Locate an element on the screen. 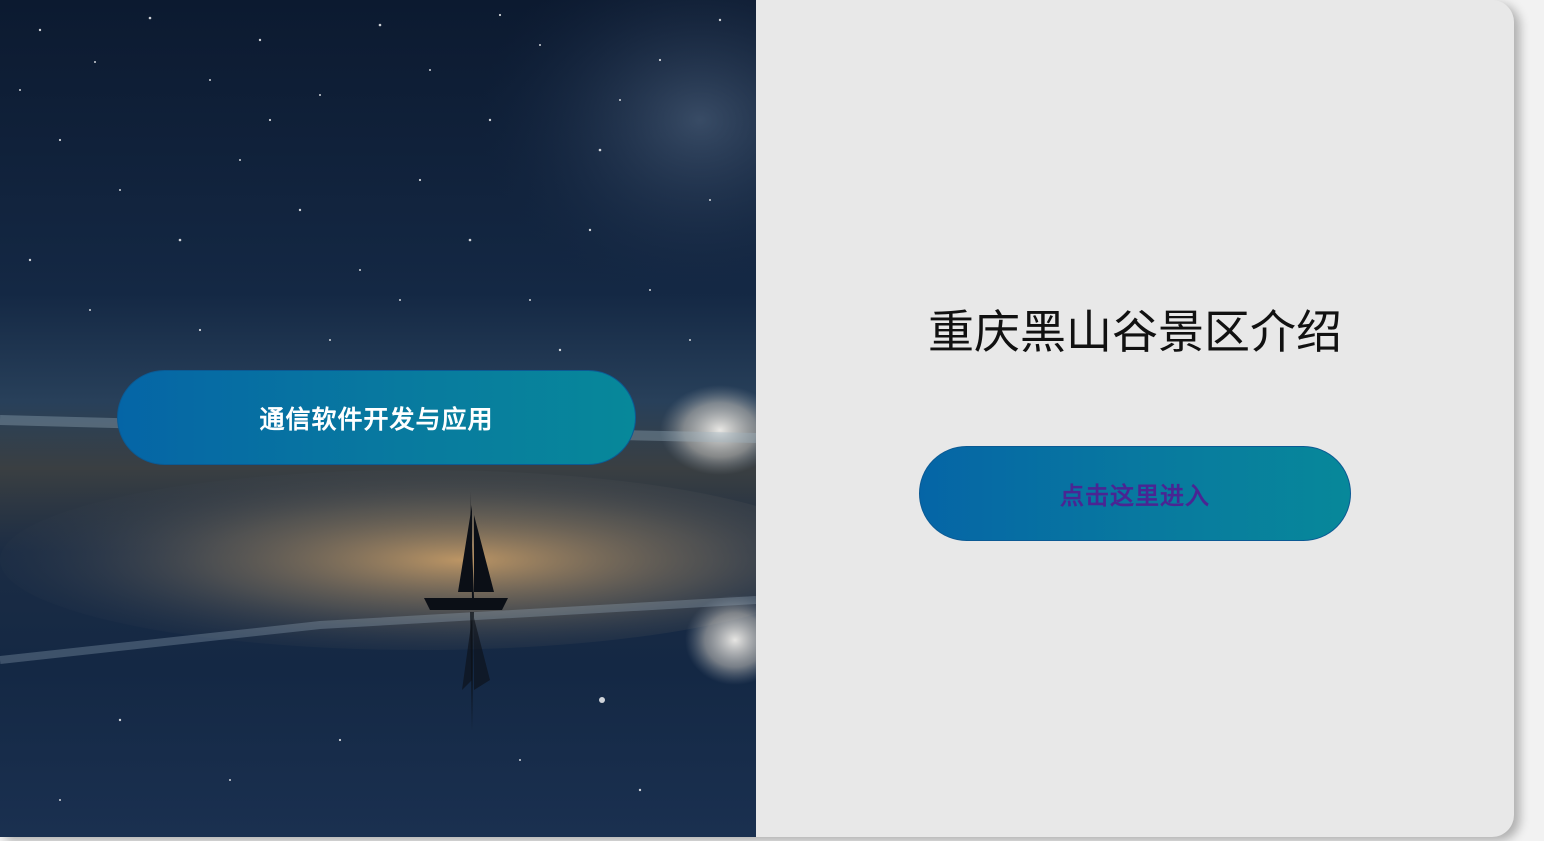 This screenshot has width=1544, height=841. course-button: 通信软件开发与应用 is located at coordinates (376, 417).